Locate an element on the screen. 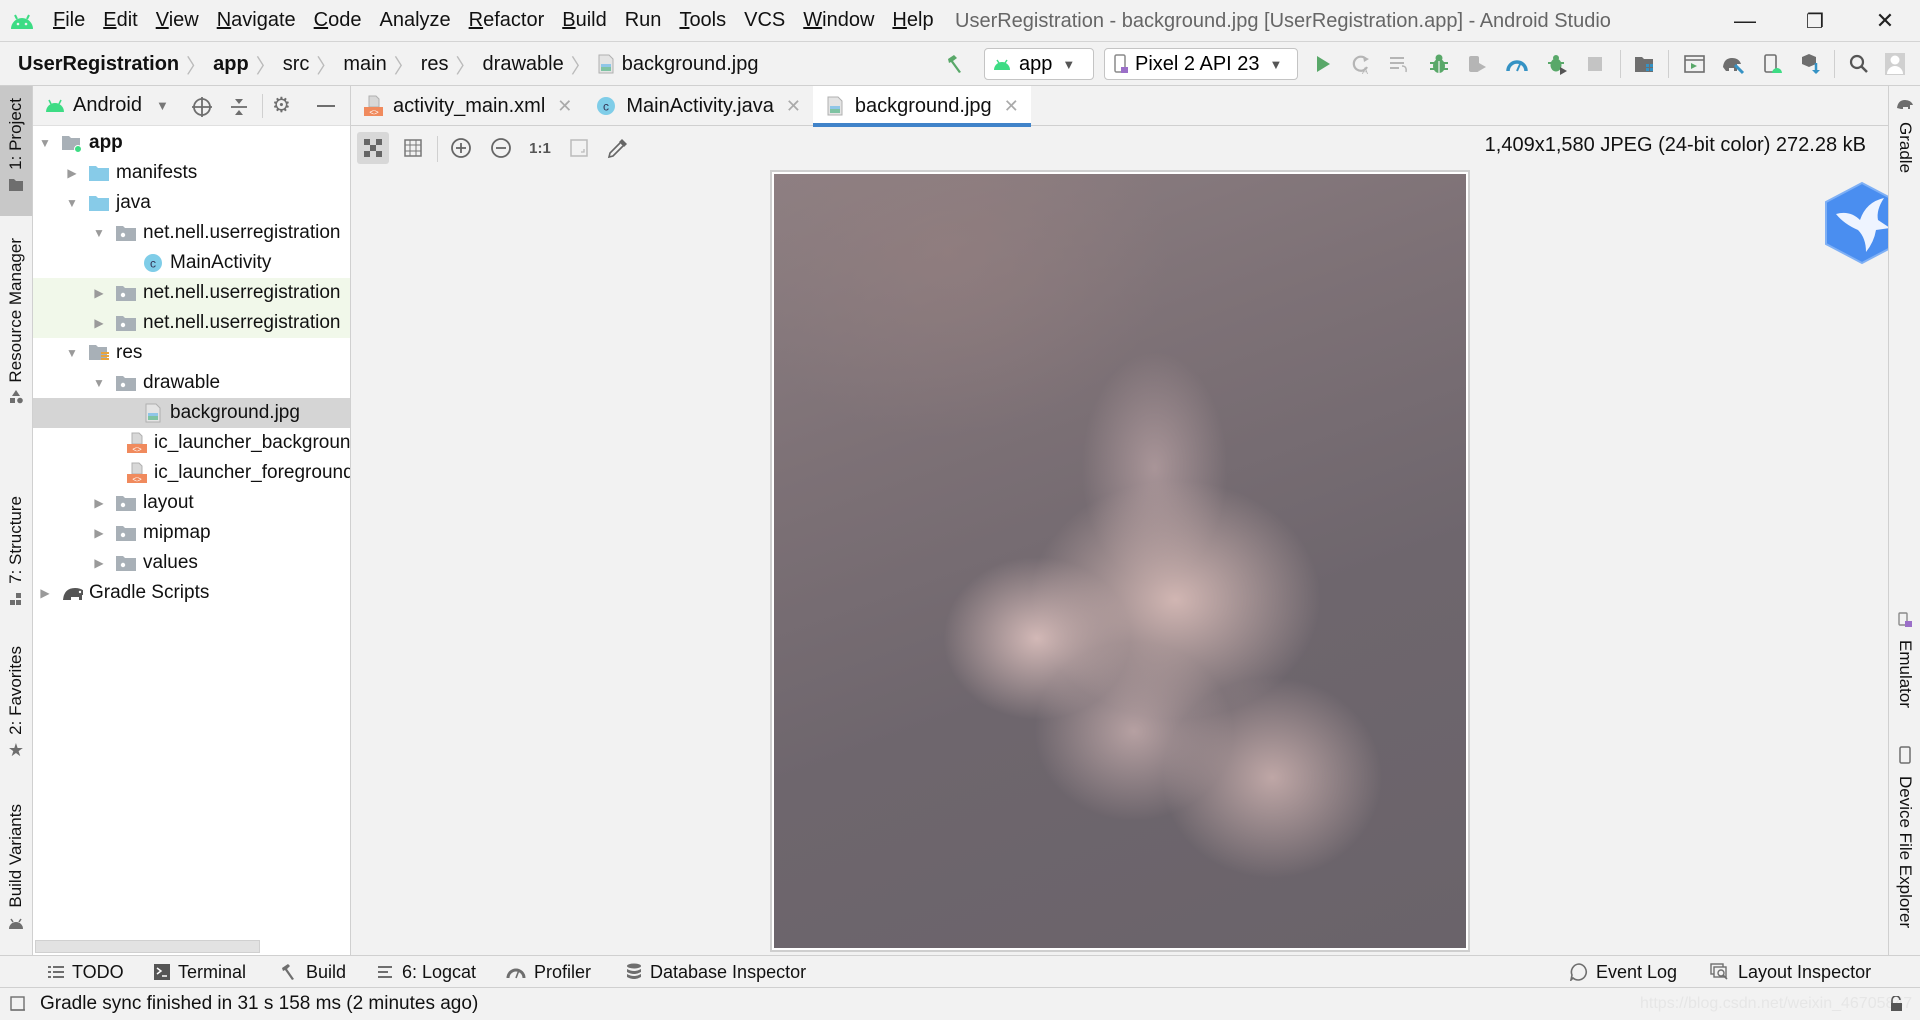 The width and height of the screenshot is (1920, 1020). breadcrumb-file: background.jpg is located at coordinates (690, 64).